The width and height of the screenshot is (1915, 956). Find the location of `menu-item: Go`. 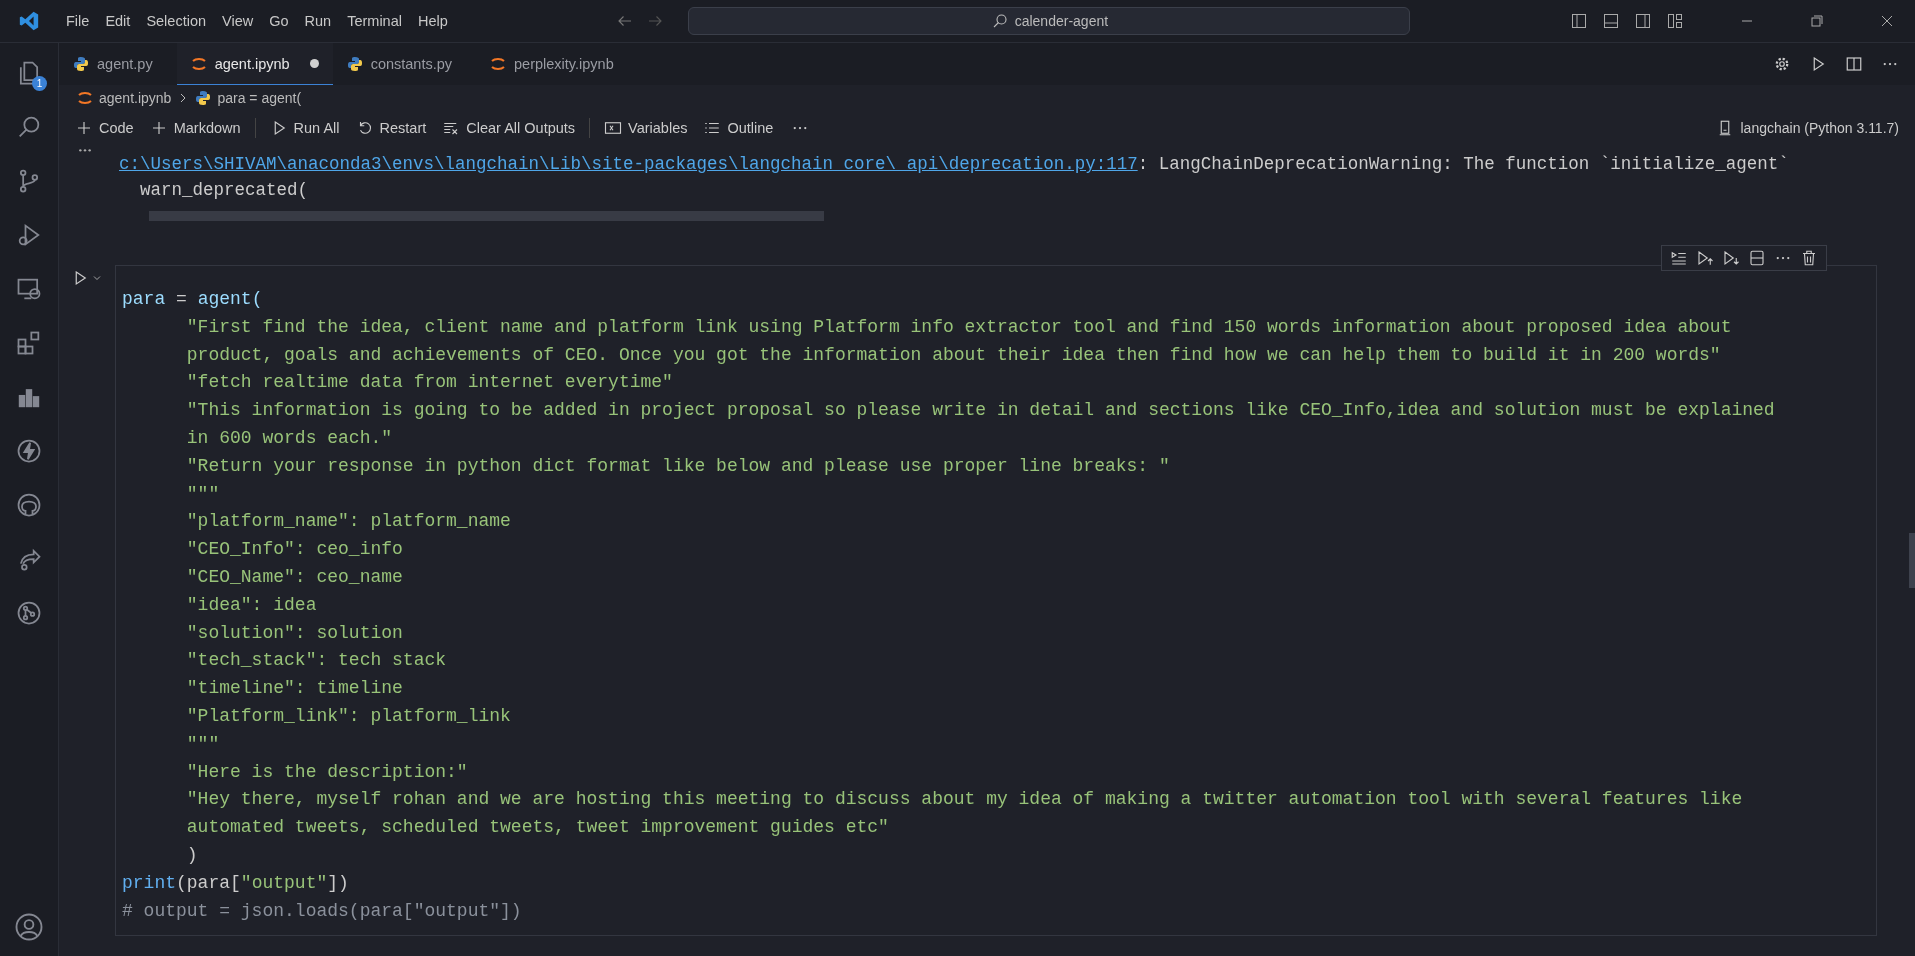

menu-item: Go is located at coordinates (279, 21).